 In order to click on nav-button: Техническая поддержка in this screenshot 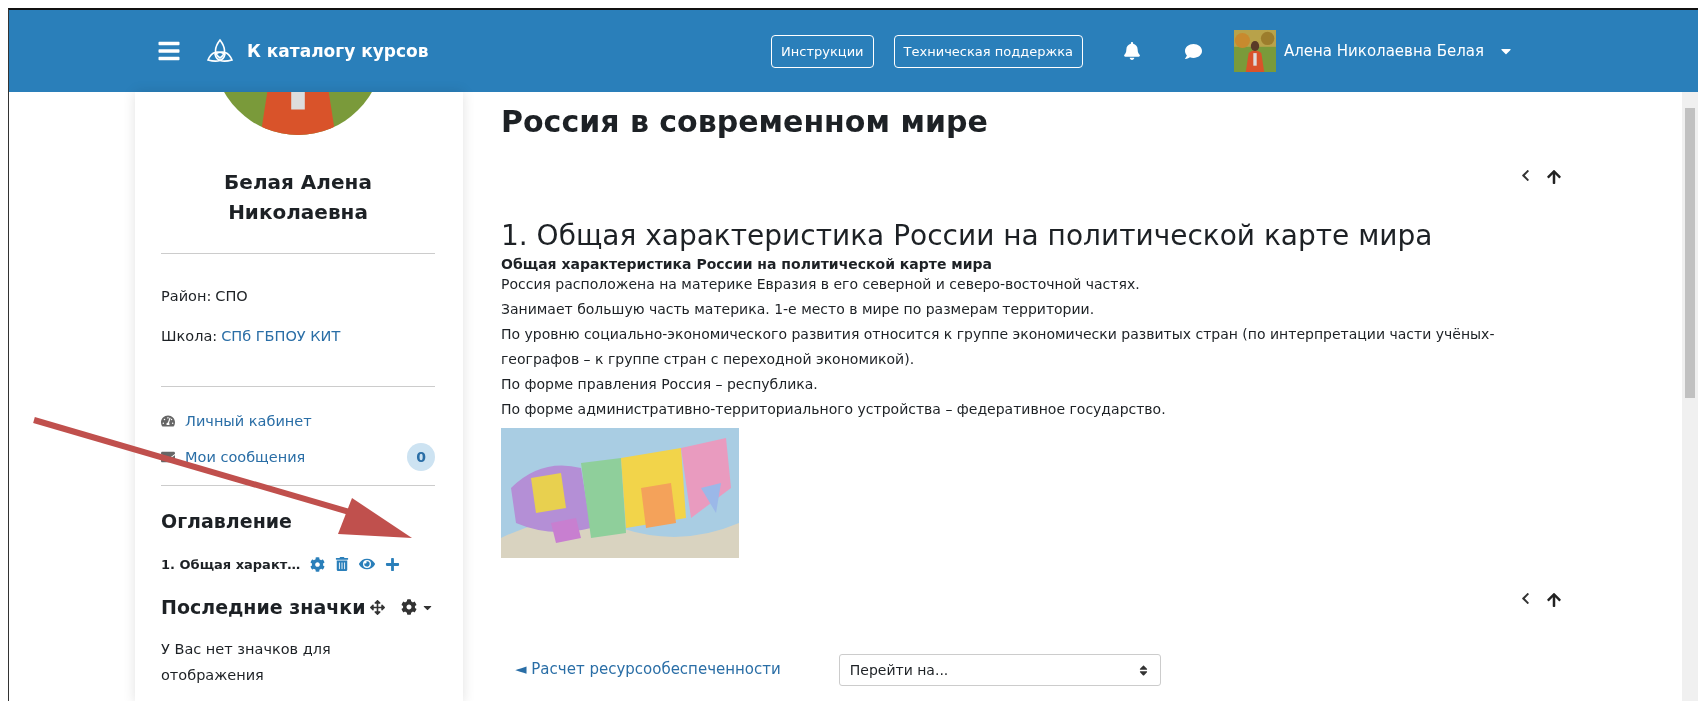, I will do `click(988, 51)`.